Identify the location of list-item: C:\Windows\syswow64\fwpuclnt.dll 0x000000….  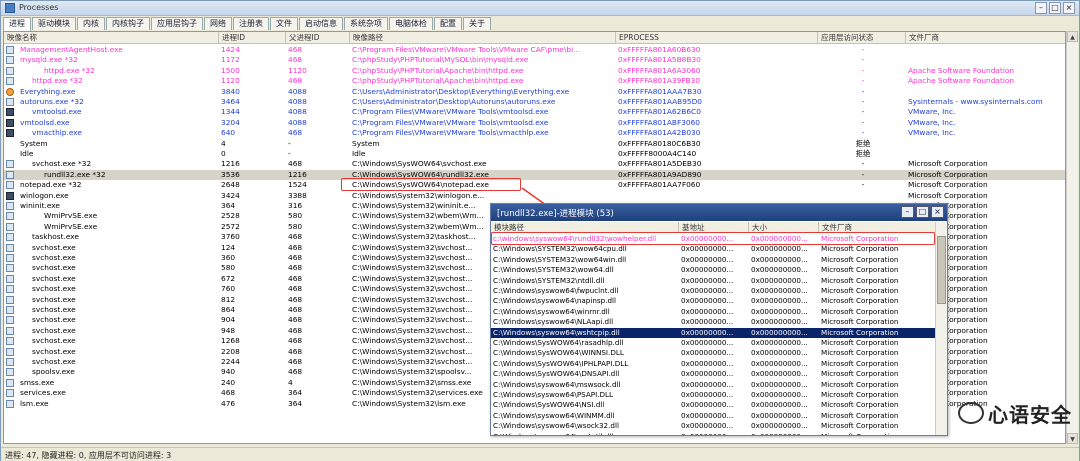
(713, 291).